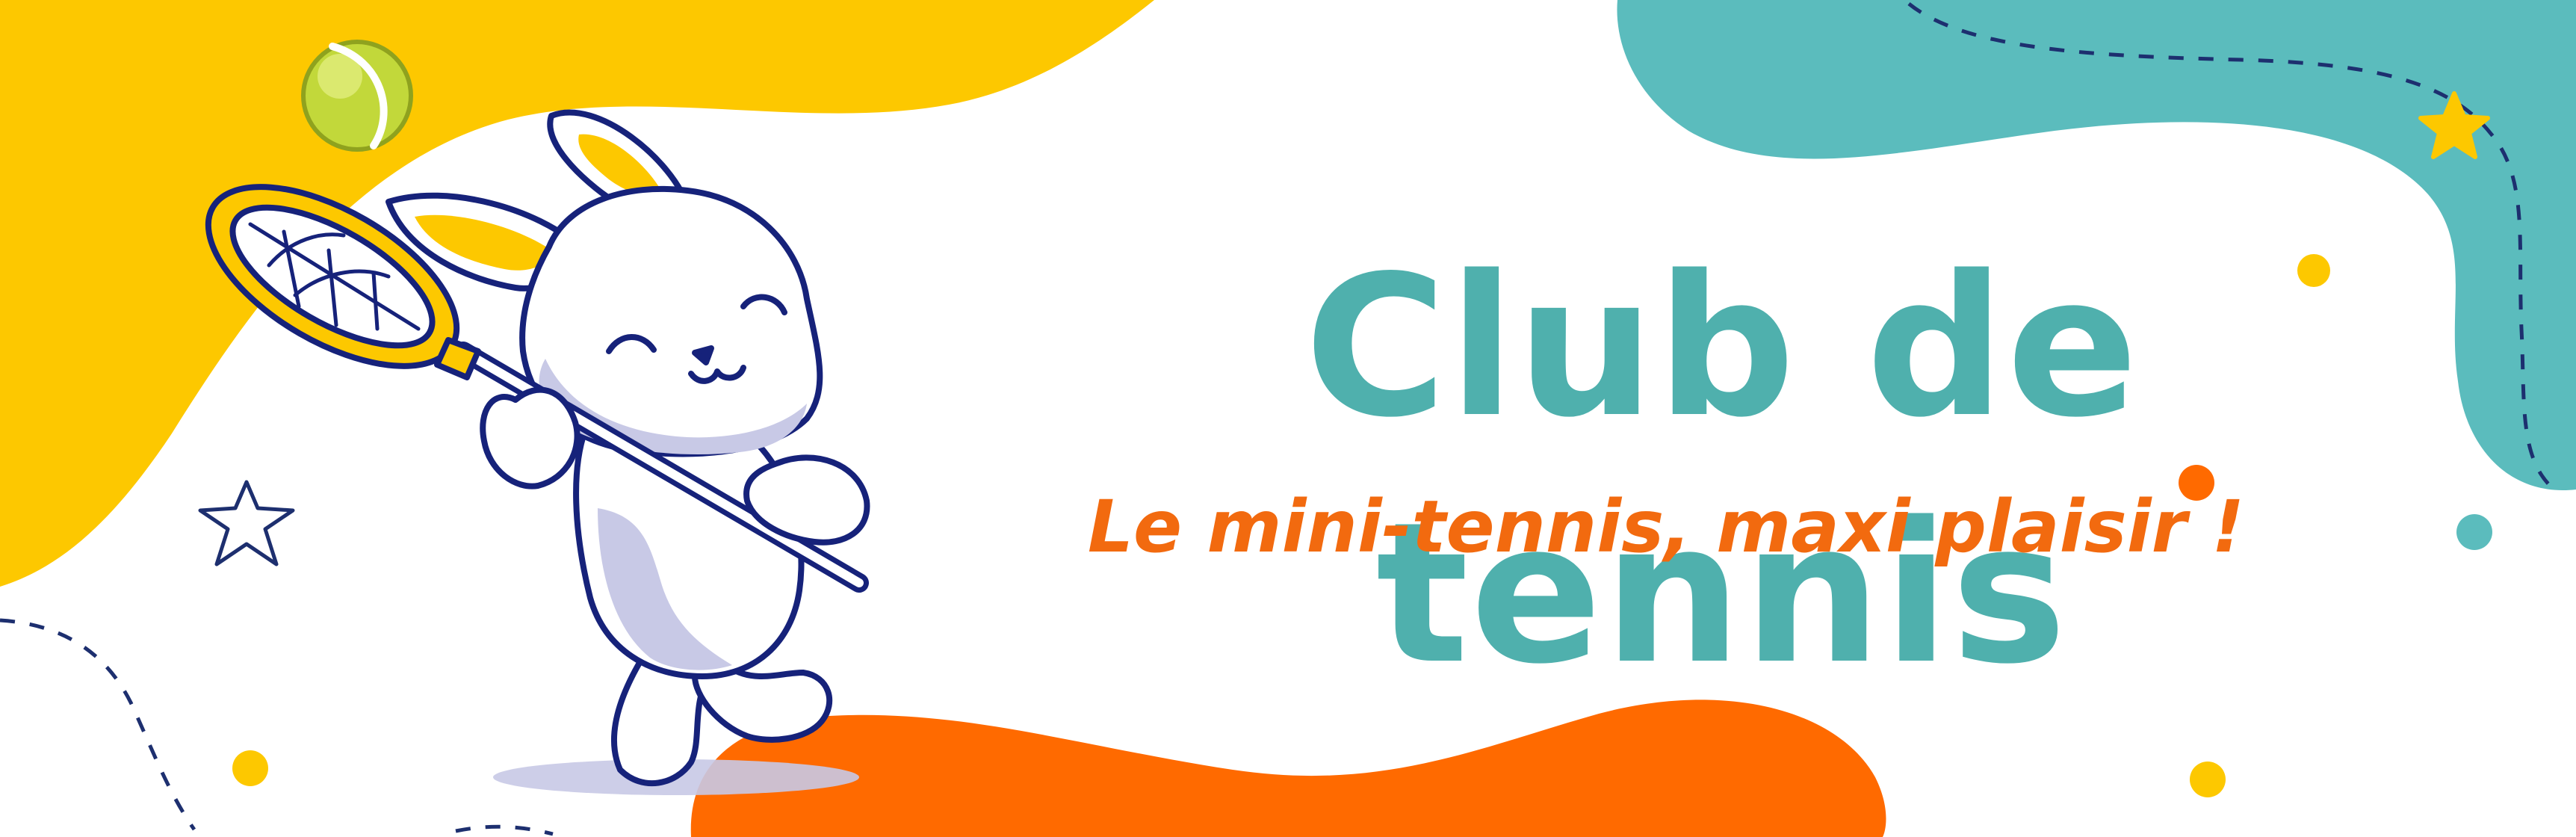 The image size is (2576, 837). Describe the element at coordinates (246, 523) in the screenshot. I see `star-outline-icon` at that location.